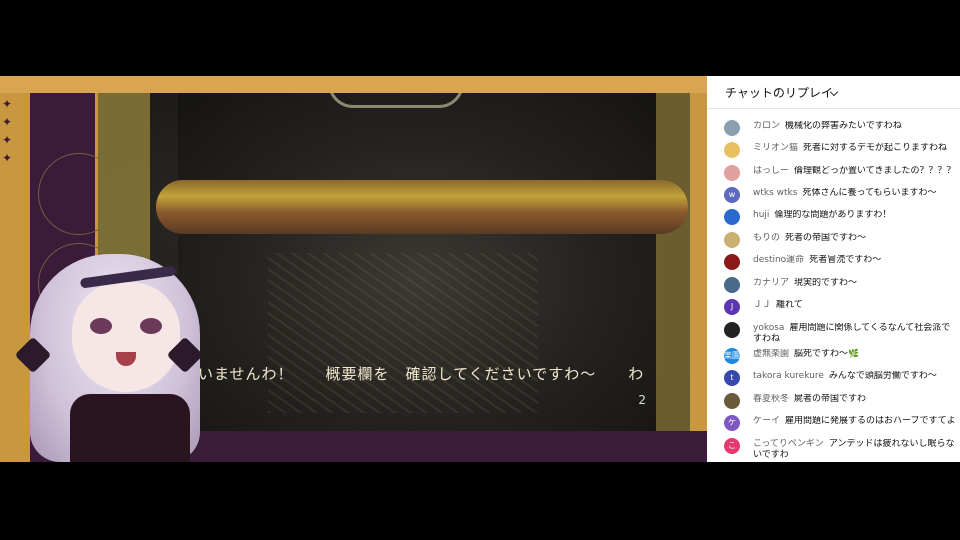 The image size is (960, 540). I want to click on ladder-rail-right, so click(673, 262).